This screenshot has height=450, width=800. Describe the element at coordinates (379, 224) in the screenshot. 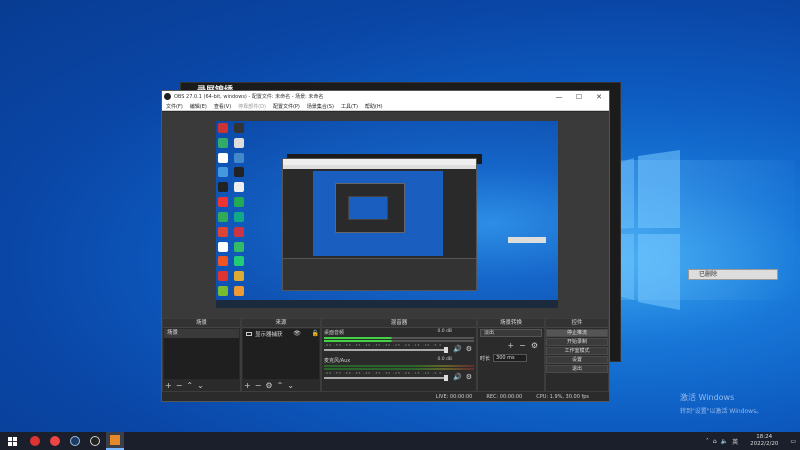

I see `preview-nested-obs` at that location.